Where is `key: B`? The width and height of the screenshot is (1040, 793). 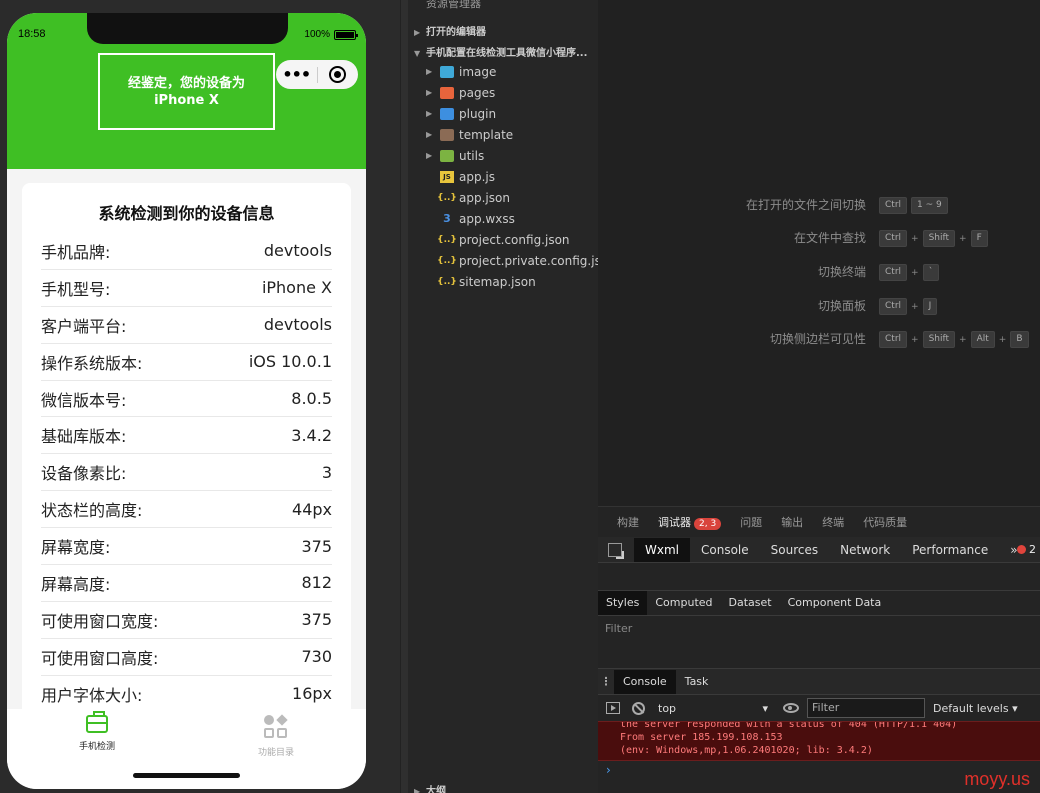 key: B is located at coordinates (1019, 339).